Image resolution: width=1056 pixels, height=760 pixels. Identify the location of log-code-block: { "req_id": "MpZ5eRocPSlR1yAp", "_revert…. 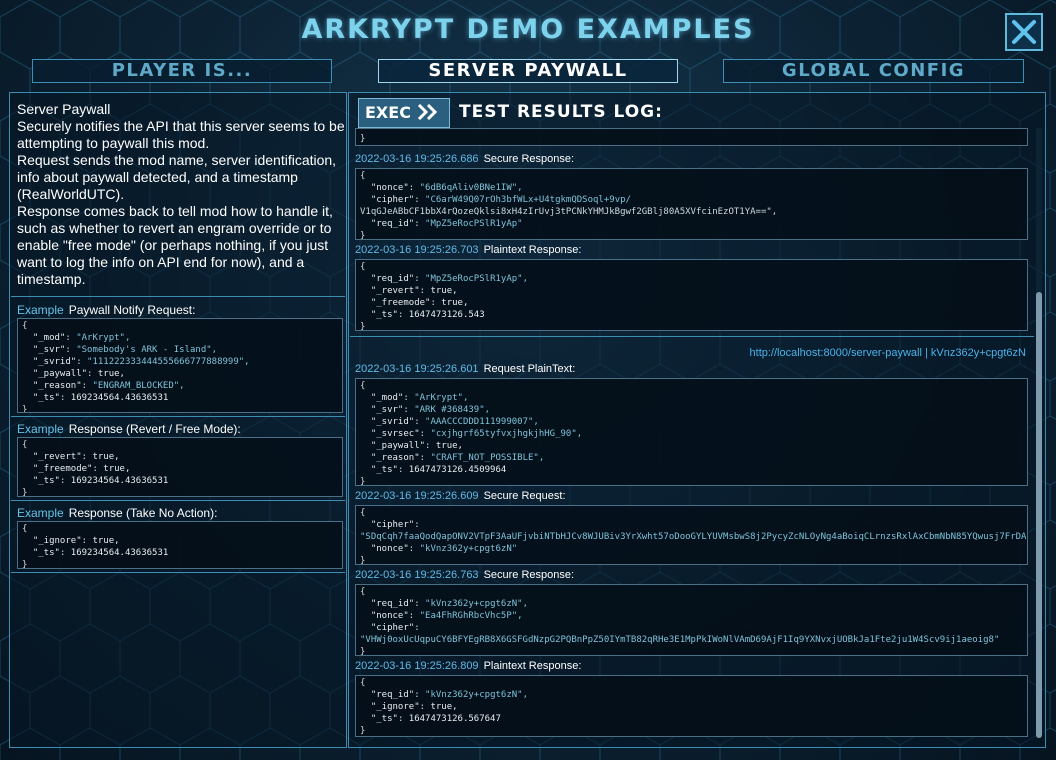
(691, 295).